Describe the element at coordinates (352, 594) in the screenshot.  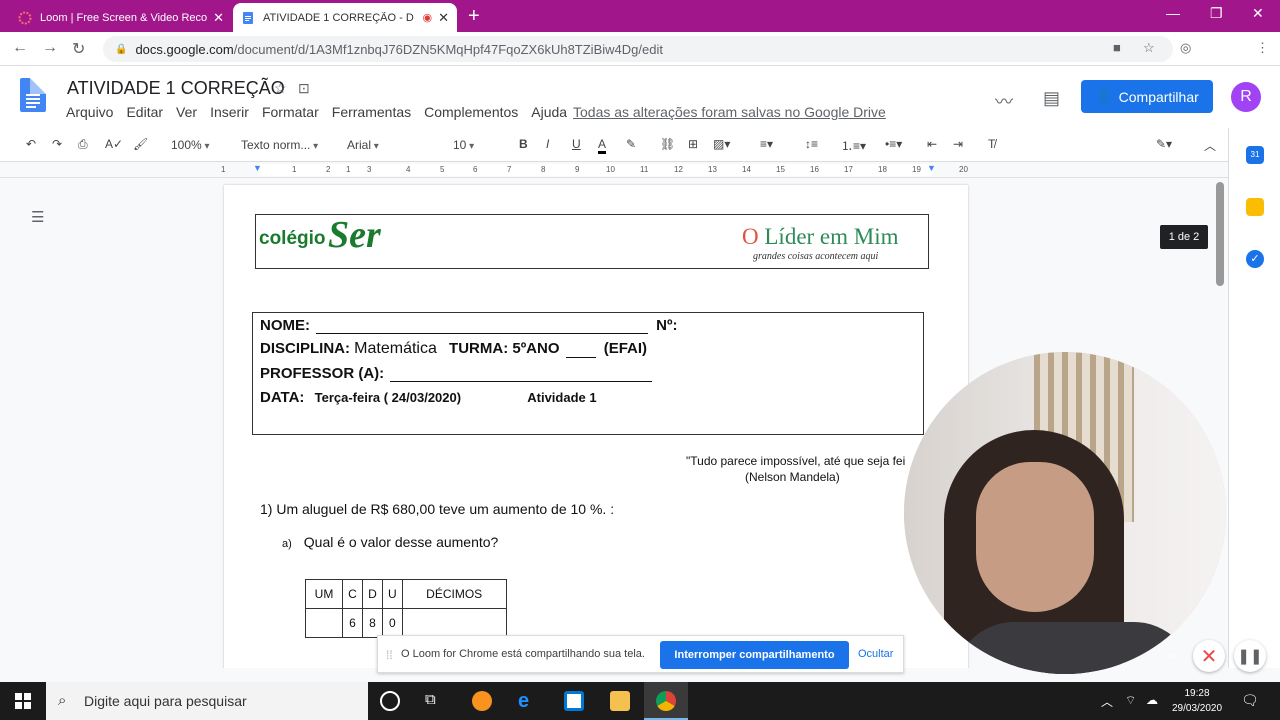
I see `table-header: C` at that location.